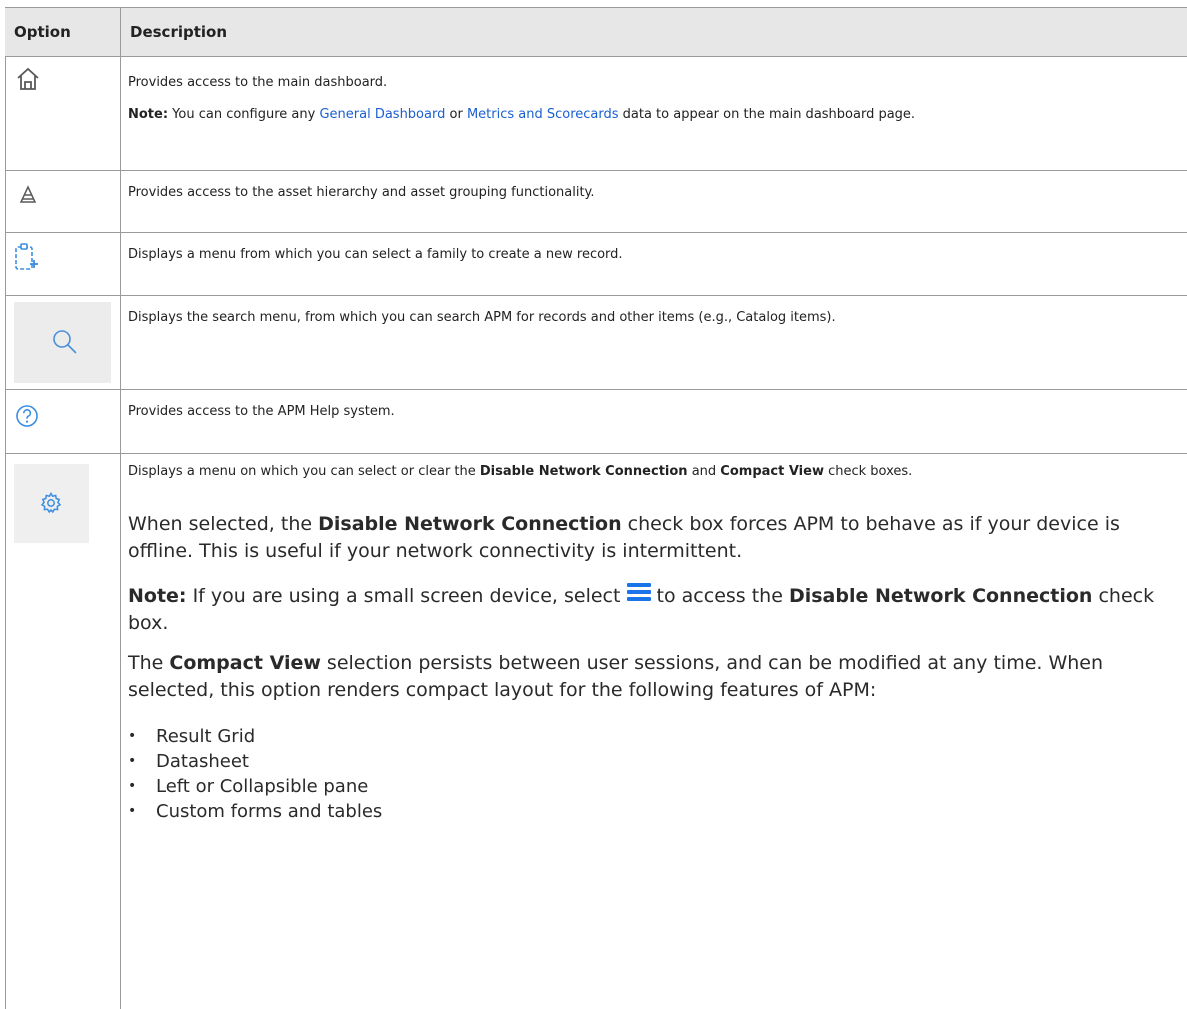  I want to click on search-button, so click(62, 342).